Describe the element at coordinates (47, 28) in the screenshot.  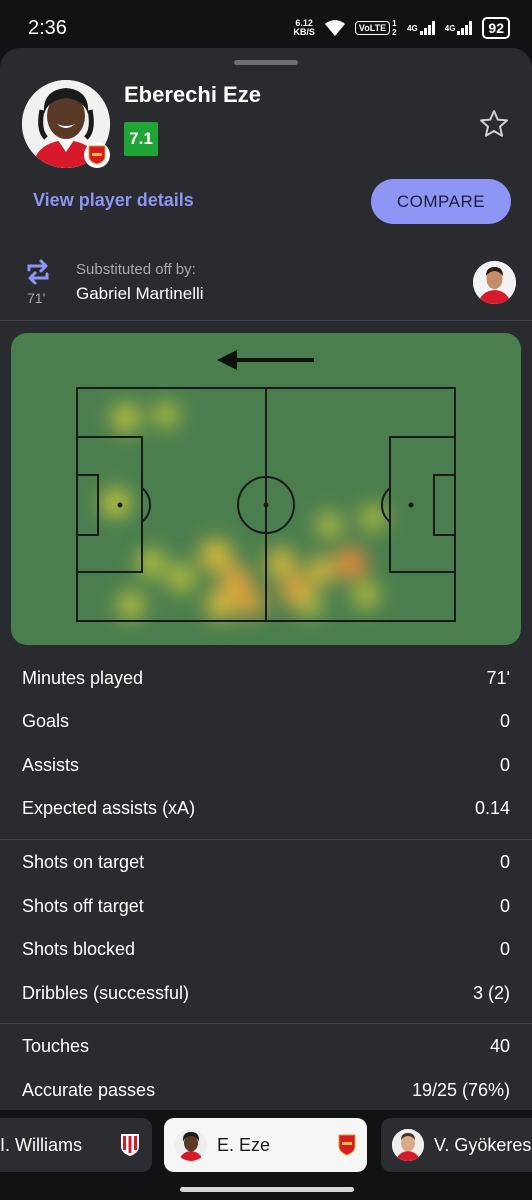
I see `status-time: 2:36` at that location.